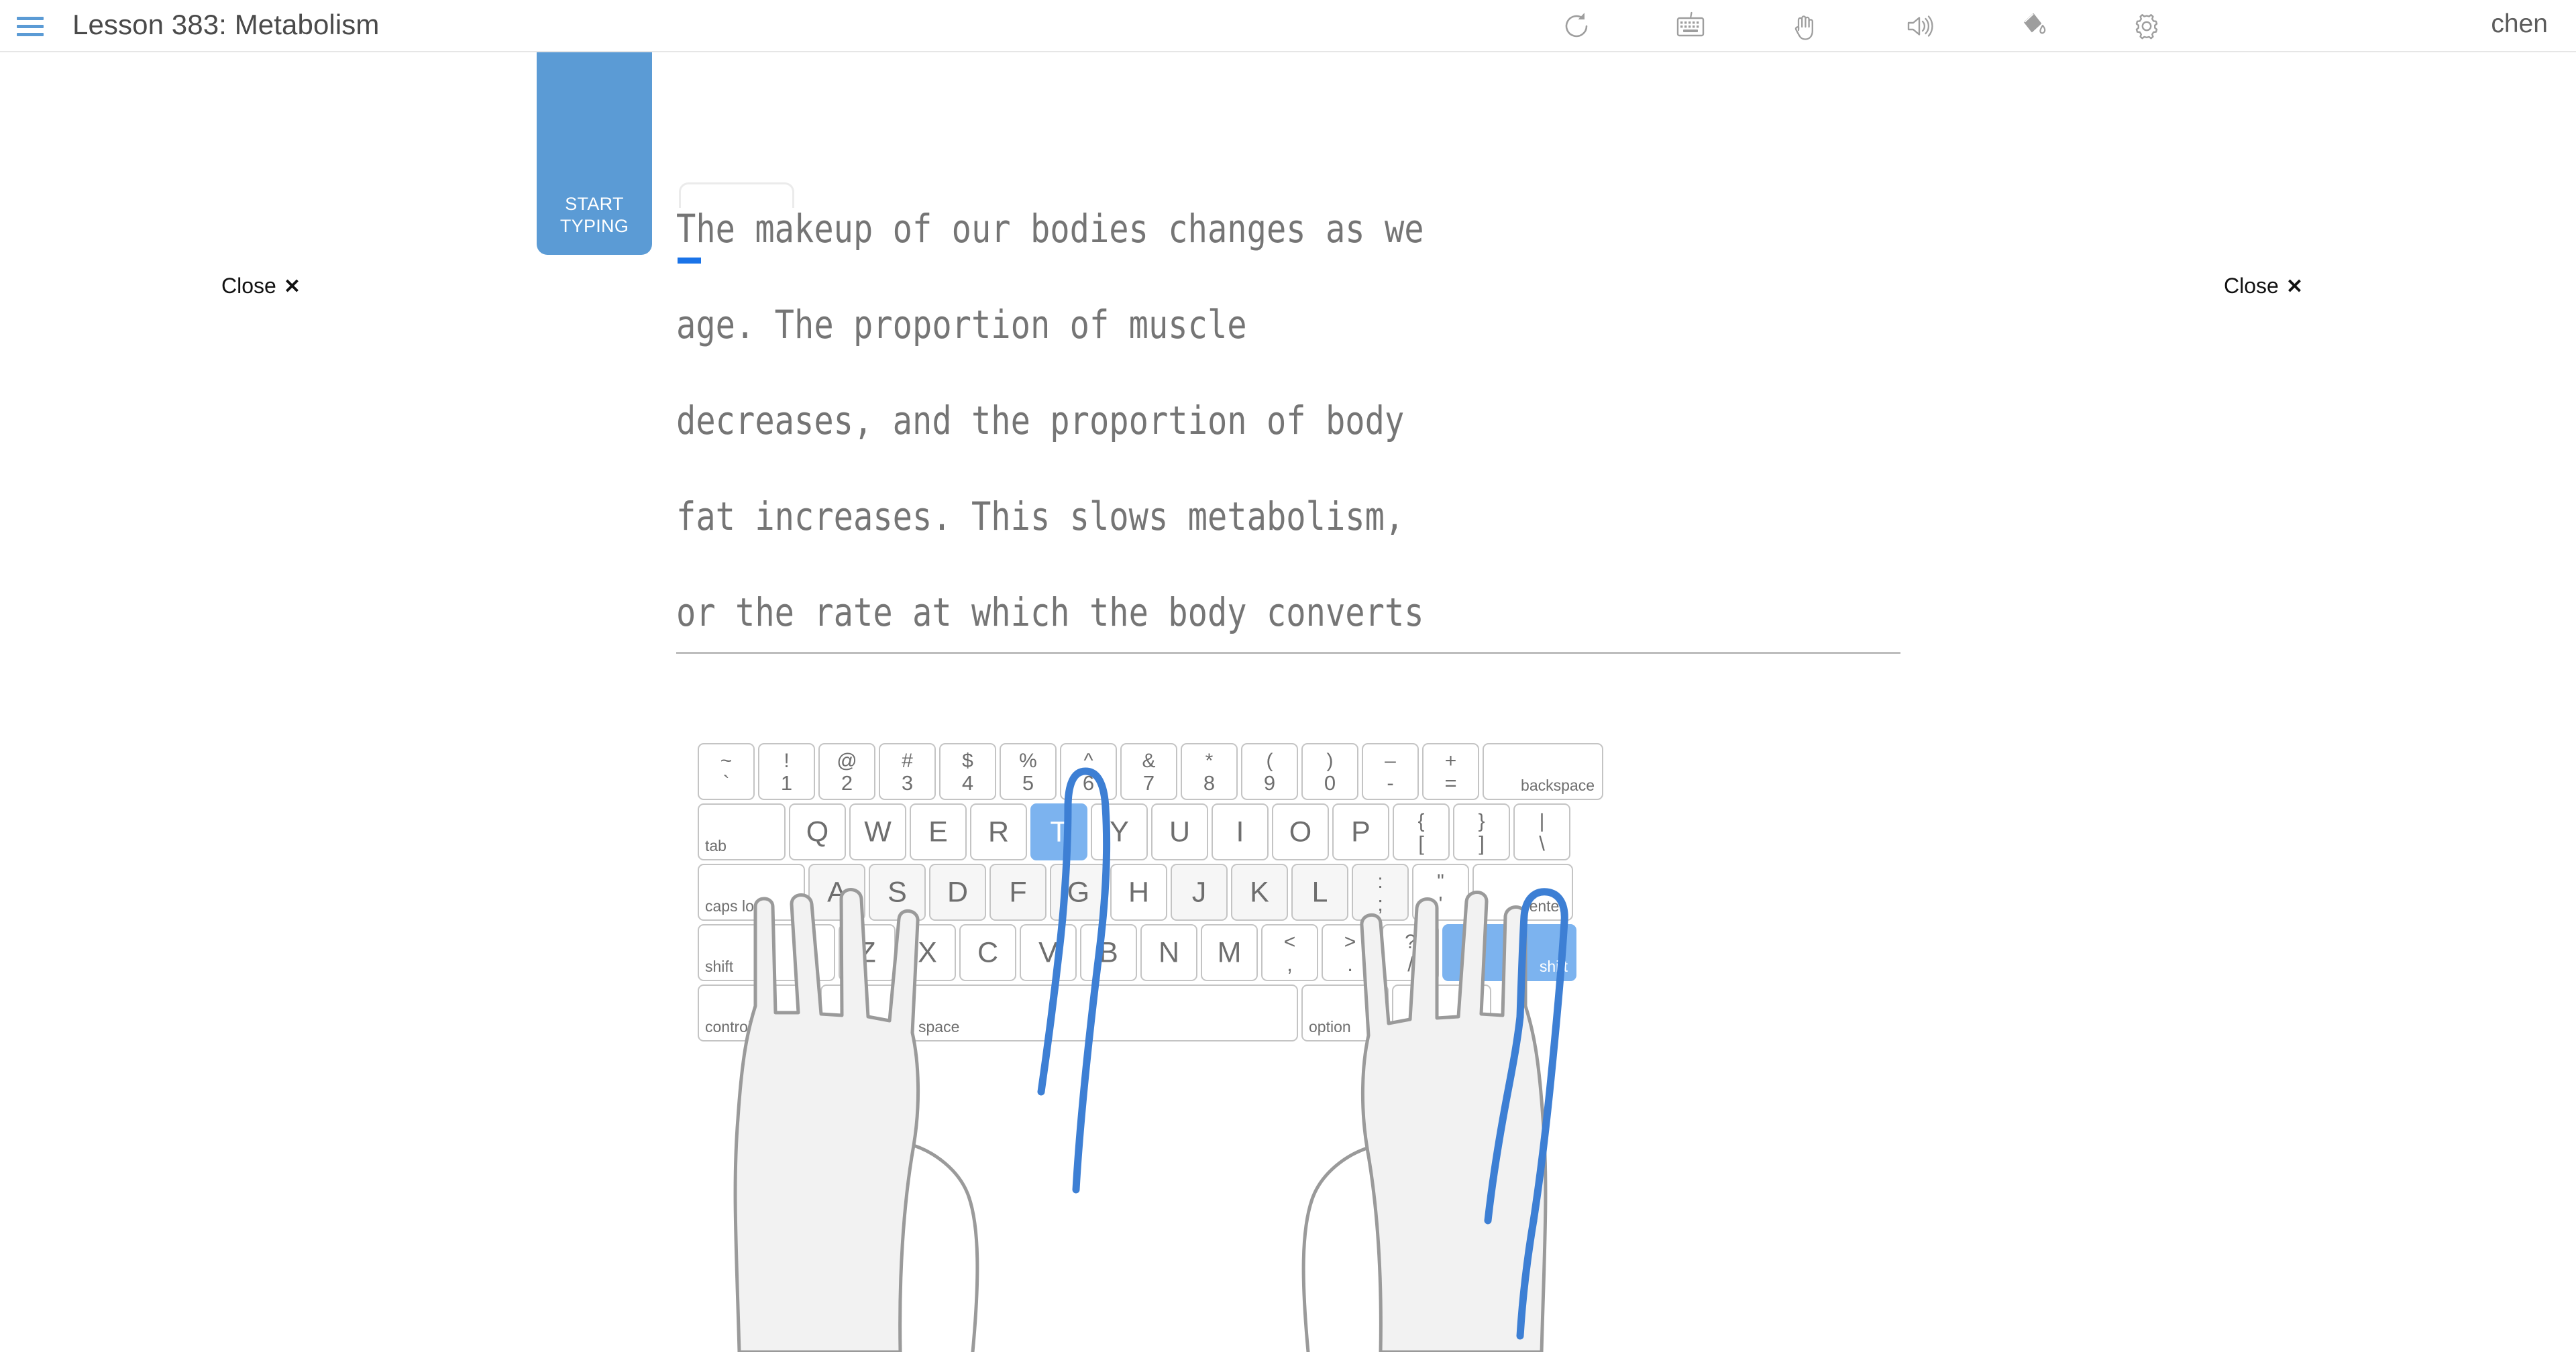  Describe the element at coordinates (726, 761) in the screenshot. I see `key-shifted-glyph: ~` at that location.